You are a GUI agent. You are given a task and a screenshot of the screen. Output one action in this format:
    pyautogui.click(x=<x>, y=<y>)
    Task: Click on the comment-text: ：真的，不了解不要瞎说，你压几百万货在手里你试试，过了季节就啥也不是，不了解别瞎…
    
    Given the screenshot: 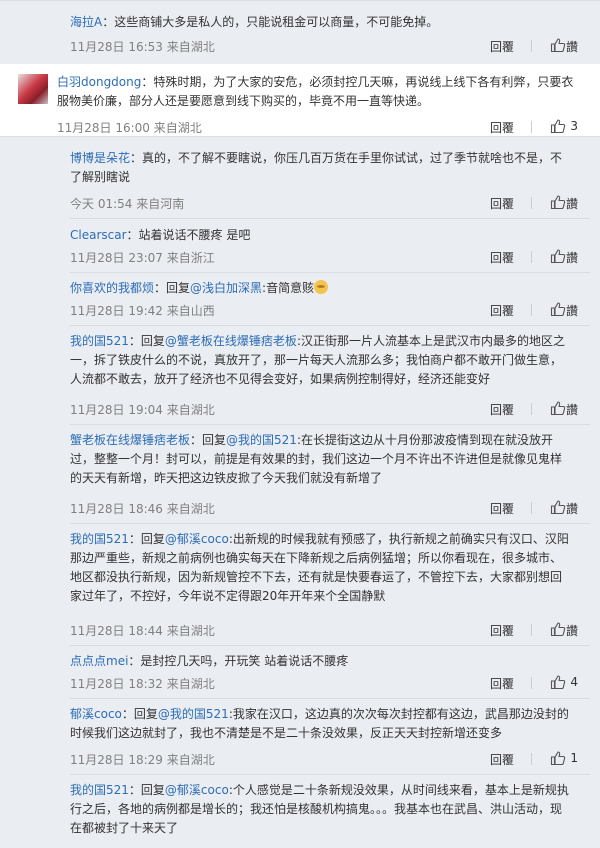 What is the action you would take?
    pyautogui.click(x=316, y=167)
    